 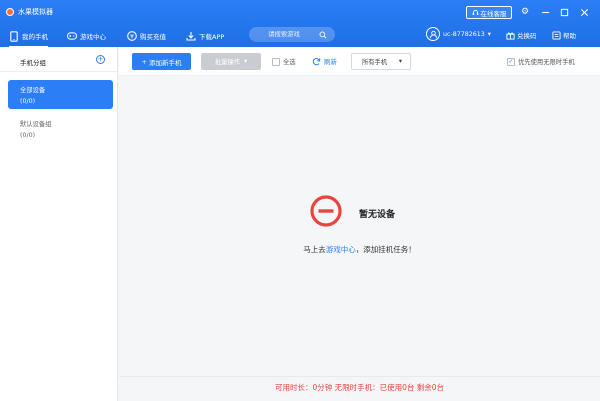 I want to click on empty-minus-circle-icon, so click(x=326, y=211).